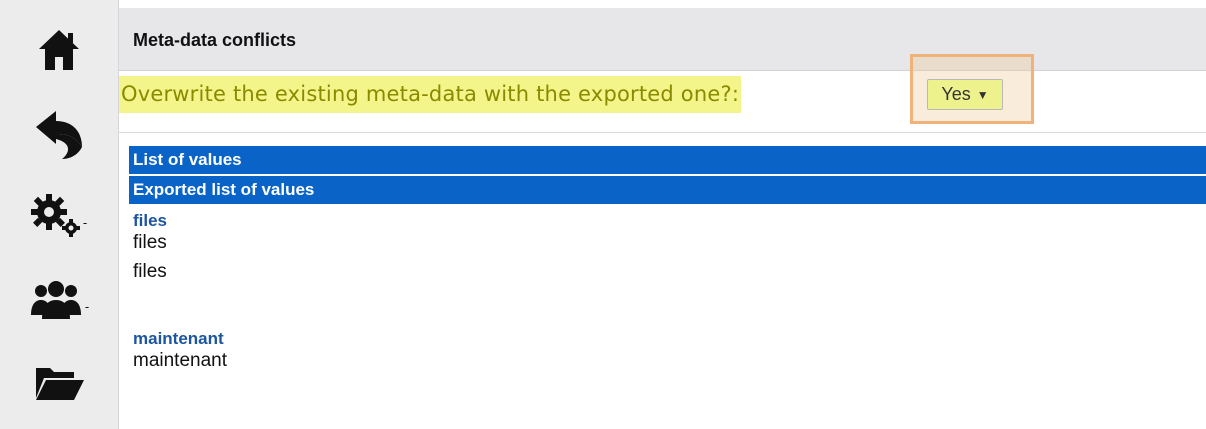 The image size is (1206, 429). What do you see at coordinates (178, 338) in the screenshot?
I see `group-title: maintenant` at bounding box center [178, 338].